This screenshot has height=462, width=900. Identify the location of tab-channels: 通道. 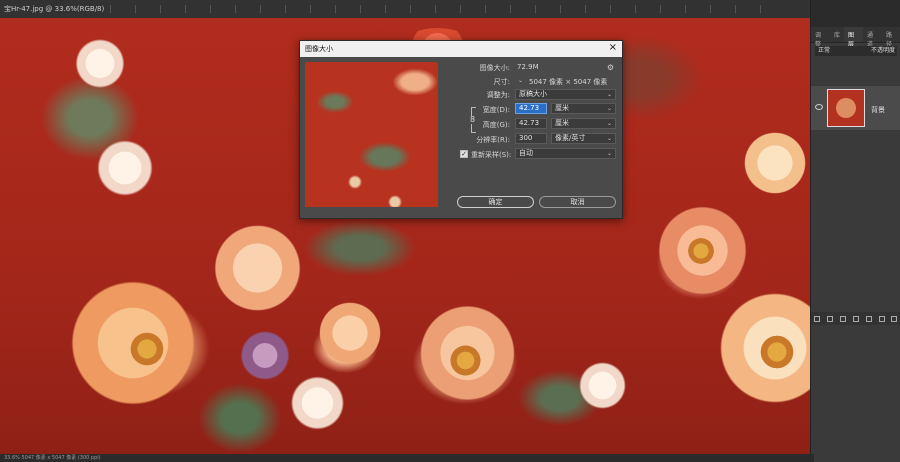
(872, 37).